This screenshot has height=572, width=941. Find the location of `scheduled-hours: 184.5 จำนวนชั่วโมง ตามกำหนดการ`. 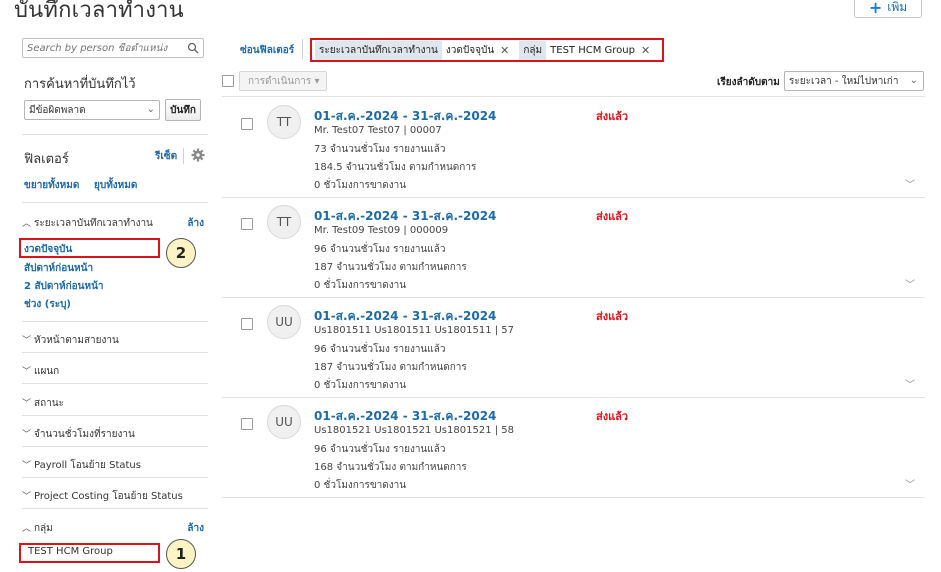

scheduled-hours: 184.5 จำนวนชั่วโมง ตามกำหนดการ is located at coordinates (395, 167).